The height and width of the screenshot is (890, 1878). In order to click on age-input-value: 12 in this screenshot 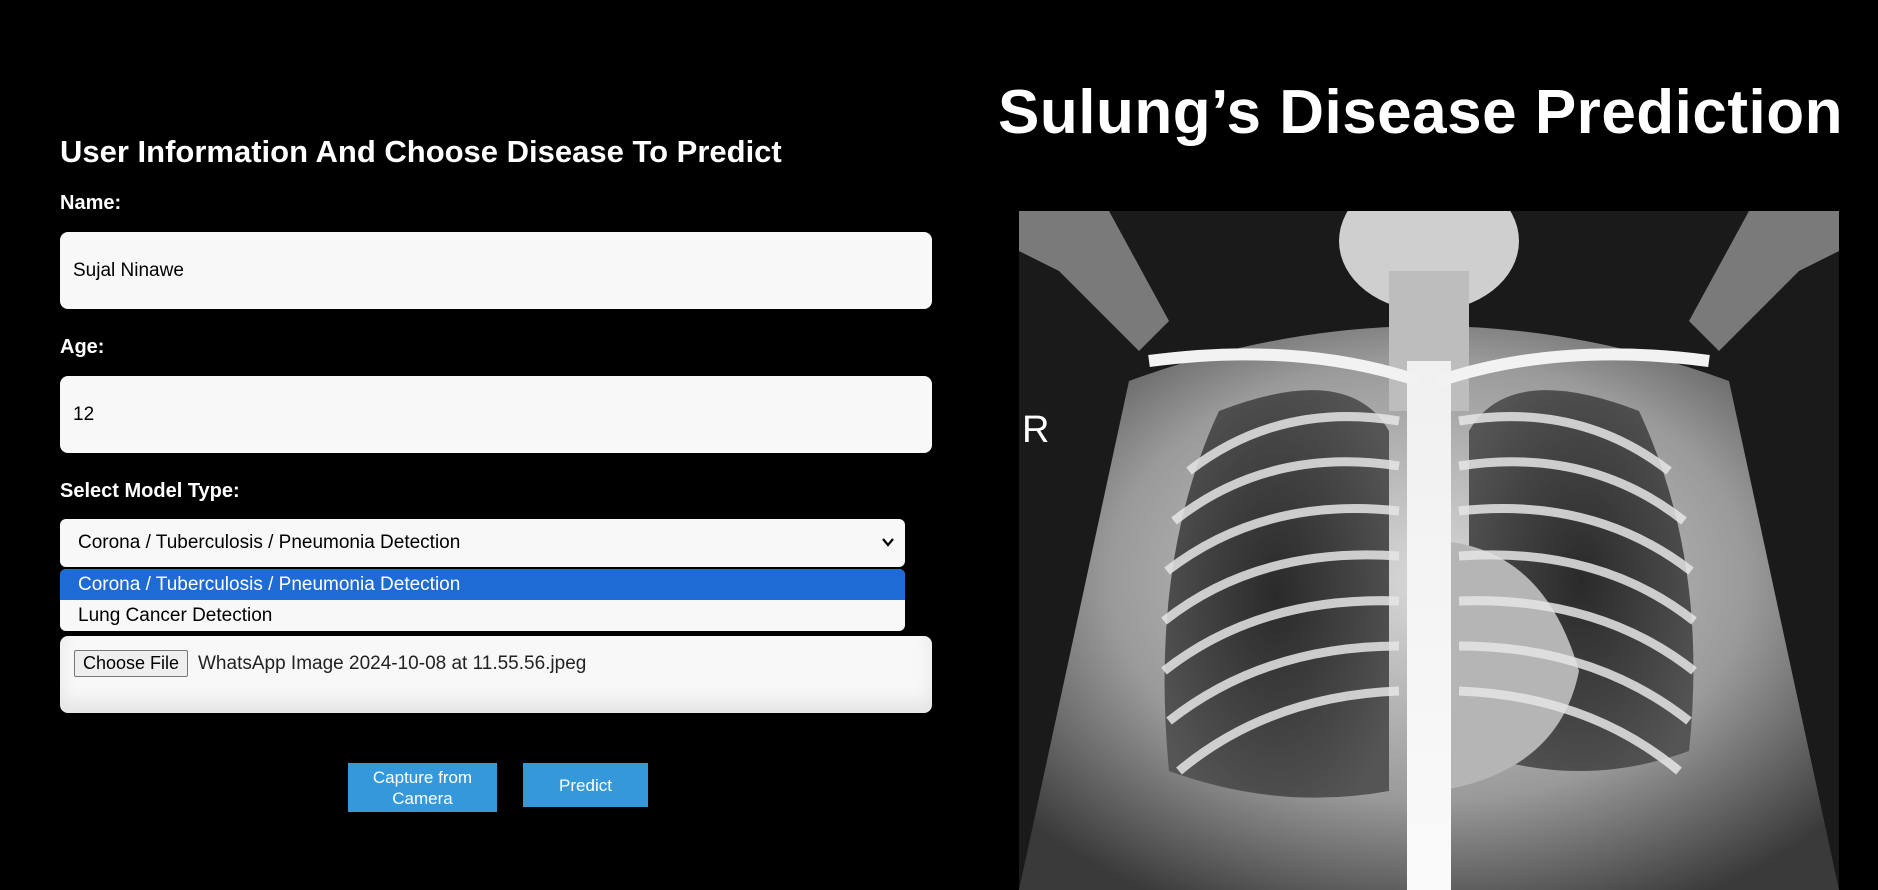, I will do `click(84, 414)`.